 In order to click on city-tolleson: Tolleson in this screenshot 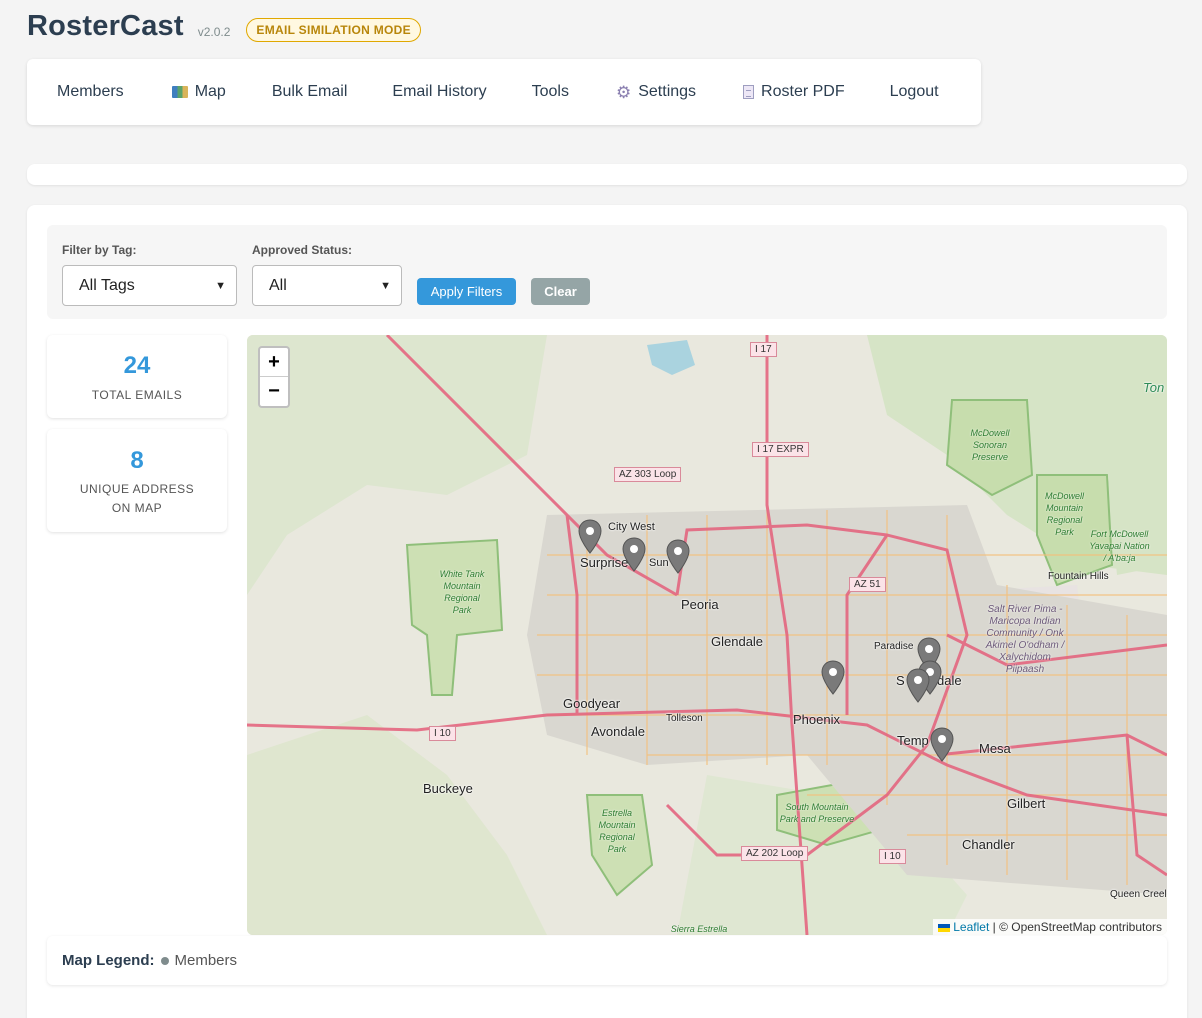, I will do `click(684, 718)`.